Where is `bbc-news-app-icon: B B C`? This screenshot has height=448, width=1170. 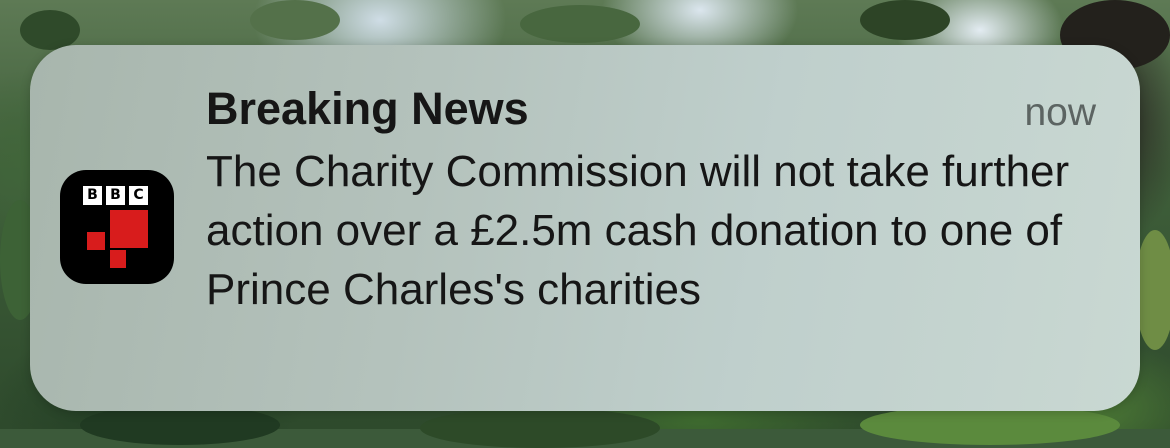 bbc-news-app-icon: B B C is located at coordinates (117, 227).